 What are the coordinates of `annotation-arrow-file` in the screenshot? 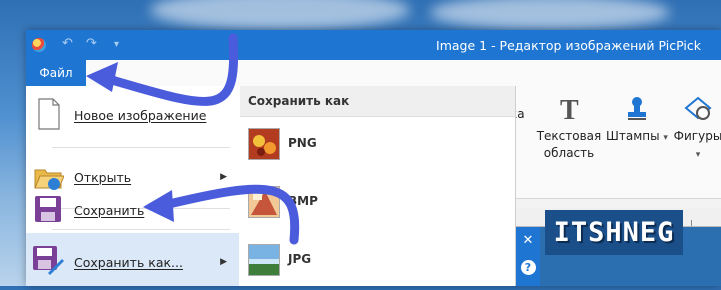 It's located at (169, 69).